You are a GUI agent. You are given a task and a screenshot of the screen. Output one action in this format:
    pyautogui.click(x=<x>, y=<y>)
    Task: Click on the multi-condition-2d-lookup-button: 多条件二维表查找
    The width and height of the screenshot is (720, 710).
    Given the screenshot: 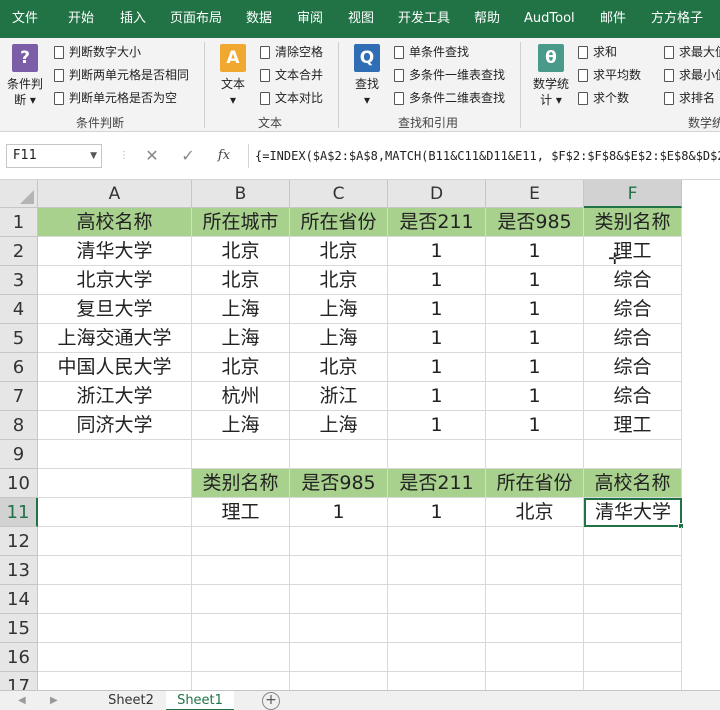 What is the action you would take?
    pyautogui.click(x=448, y=98)
    